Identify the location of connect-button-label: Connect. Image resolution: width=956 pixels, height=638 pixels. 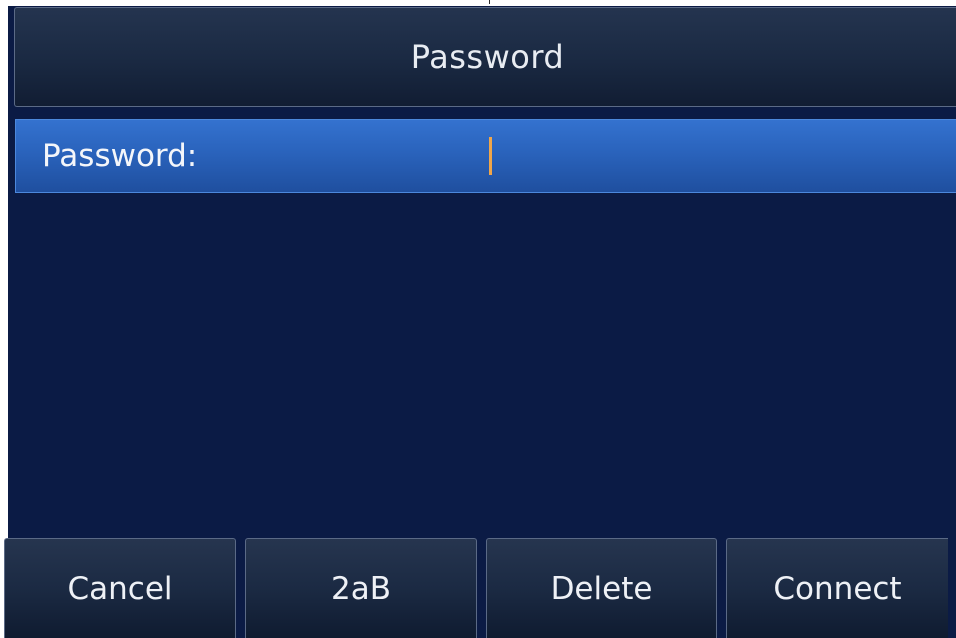
(837, 589).